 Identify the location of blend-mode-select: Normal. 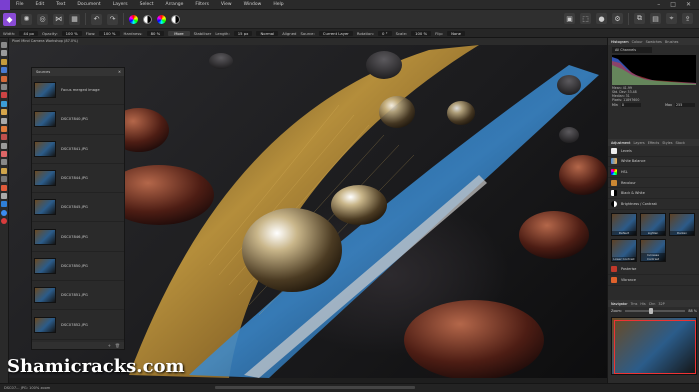
(267, 33).